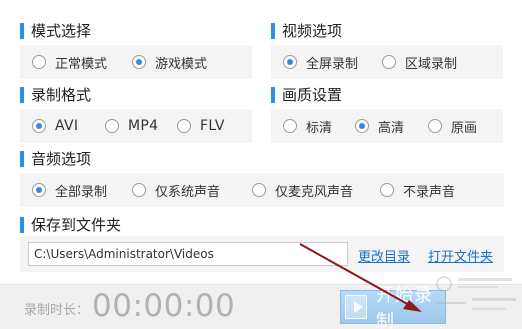 Image resolution: width=522 pixels, height=329 pixels. Describe the element at coordinates (429, 192) in the screenshot. I see `radio-label: 不录声音` at that location.